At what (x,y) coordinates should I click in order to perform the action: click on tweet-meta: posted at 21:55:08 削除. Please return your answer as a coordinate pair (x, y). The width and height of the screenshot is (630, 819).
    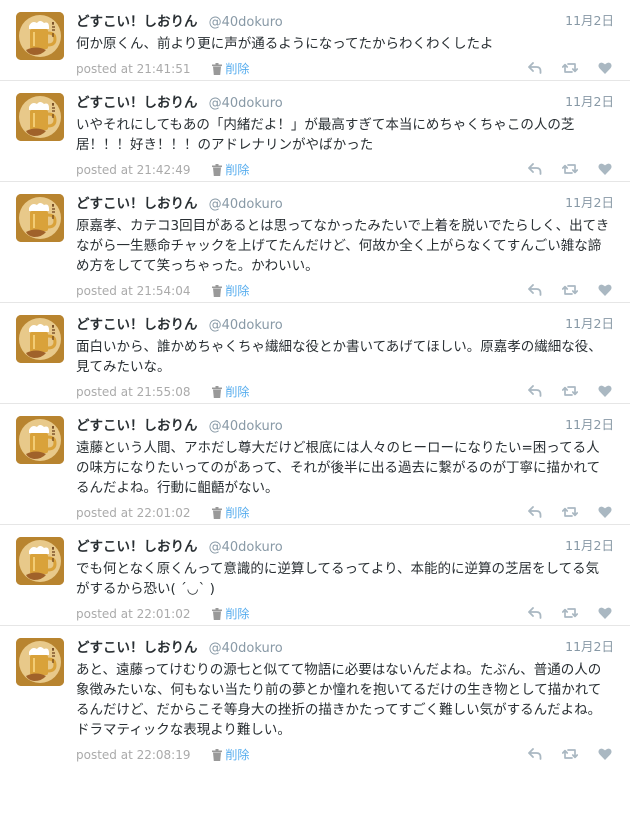
    Looking at the image, I should click on (345, 392).